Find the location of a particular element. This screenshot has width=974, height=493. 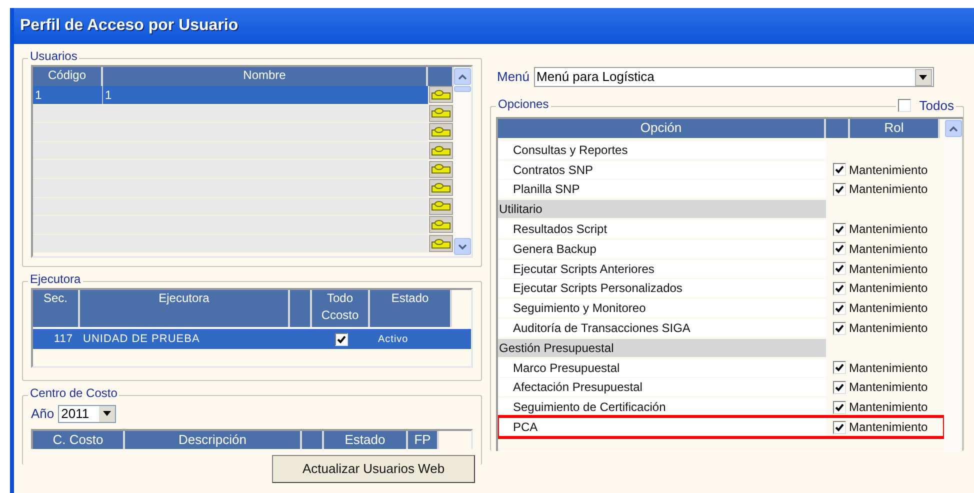

year-label: Año is located at coordinates (42, 414).